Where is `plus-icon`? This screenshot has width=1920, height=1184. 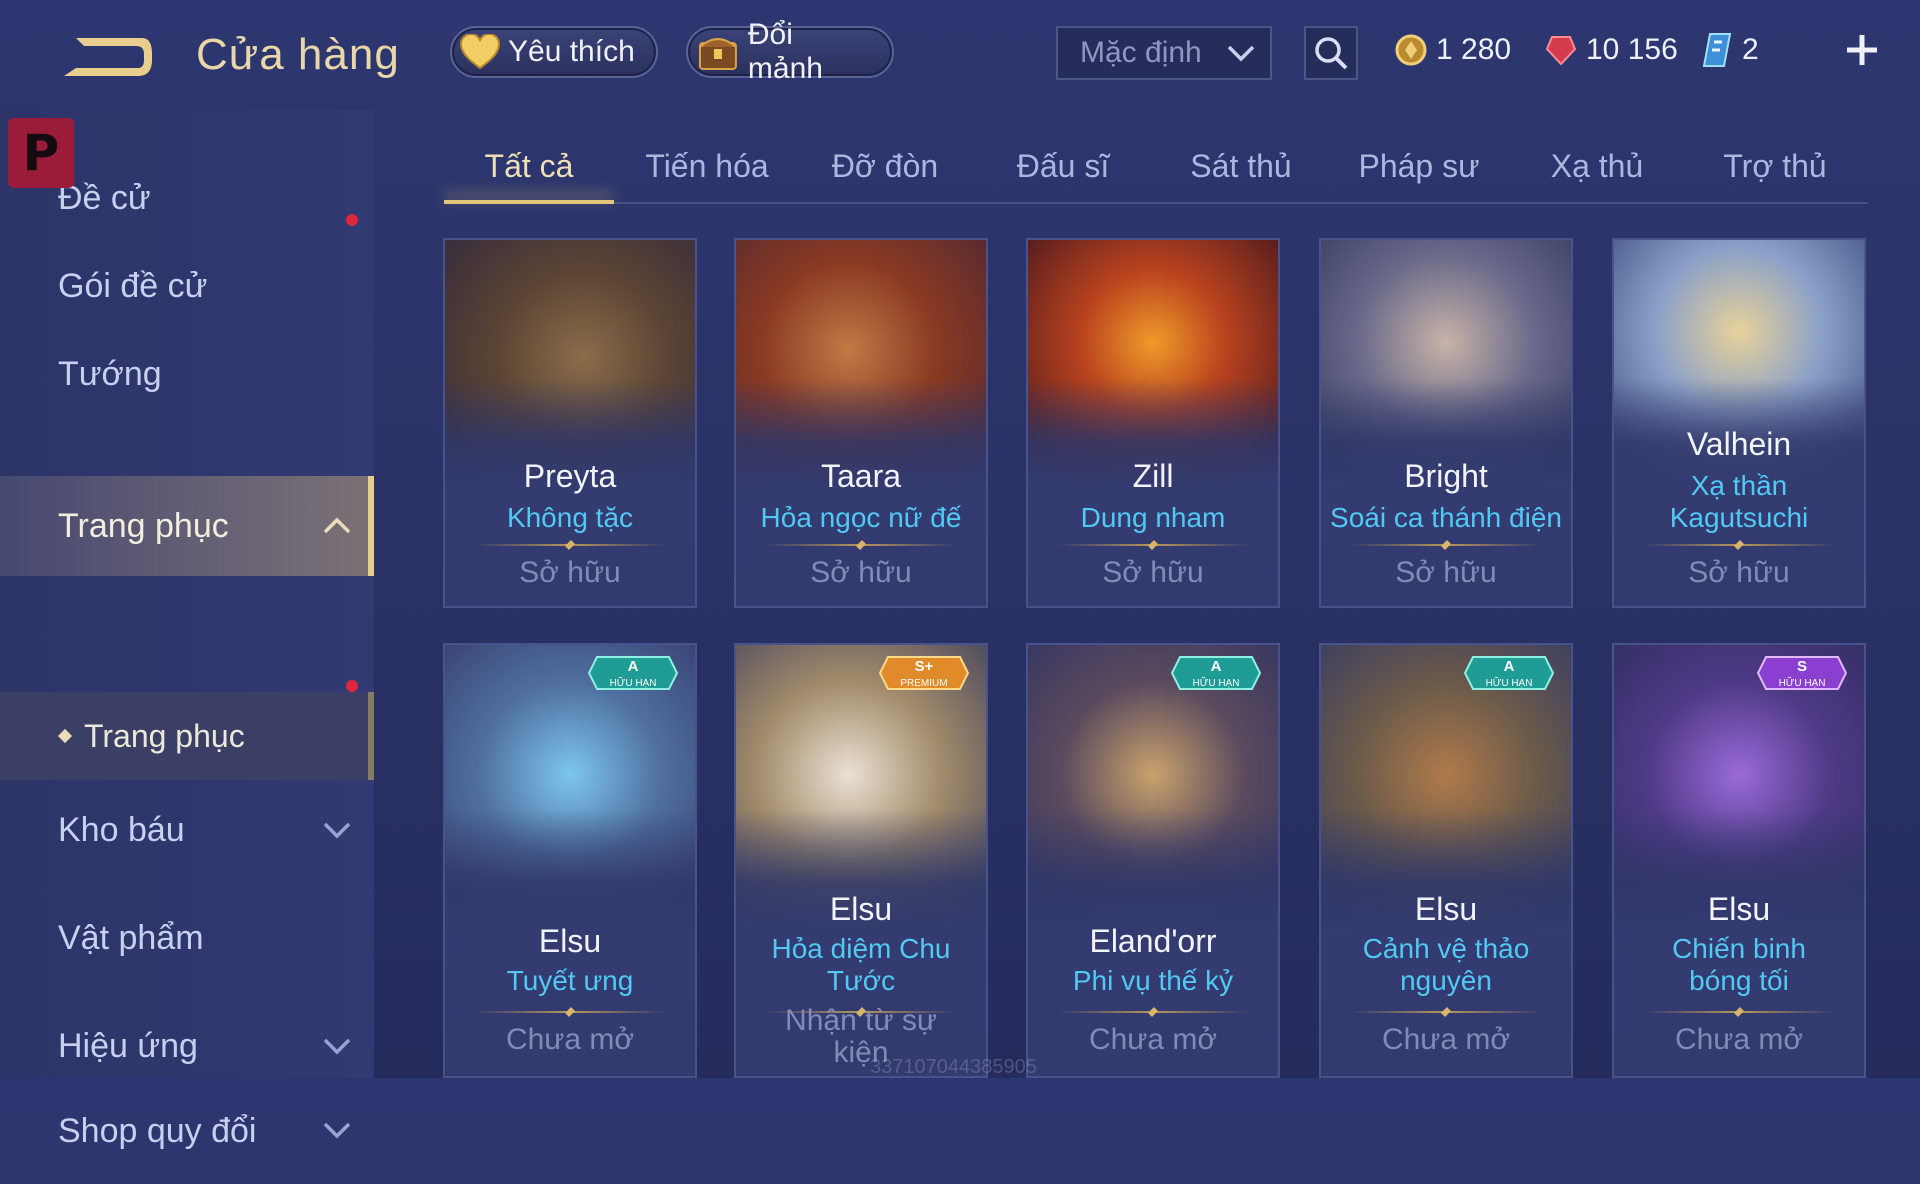
plus-icon is located at coordinates (1862, 50).